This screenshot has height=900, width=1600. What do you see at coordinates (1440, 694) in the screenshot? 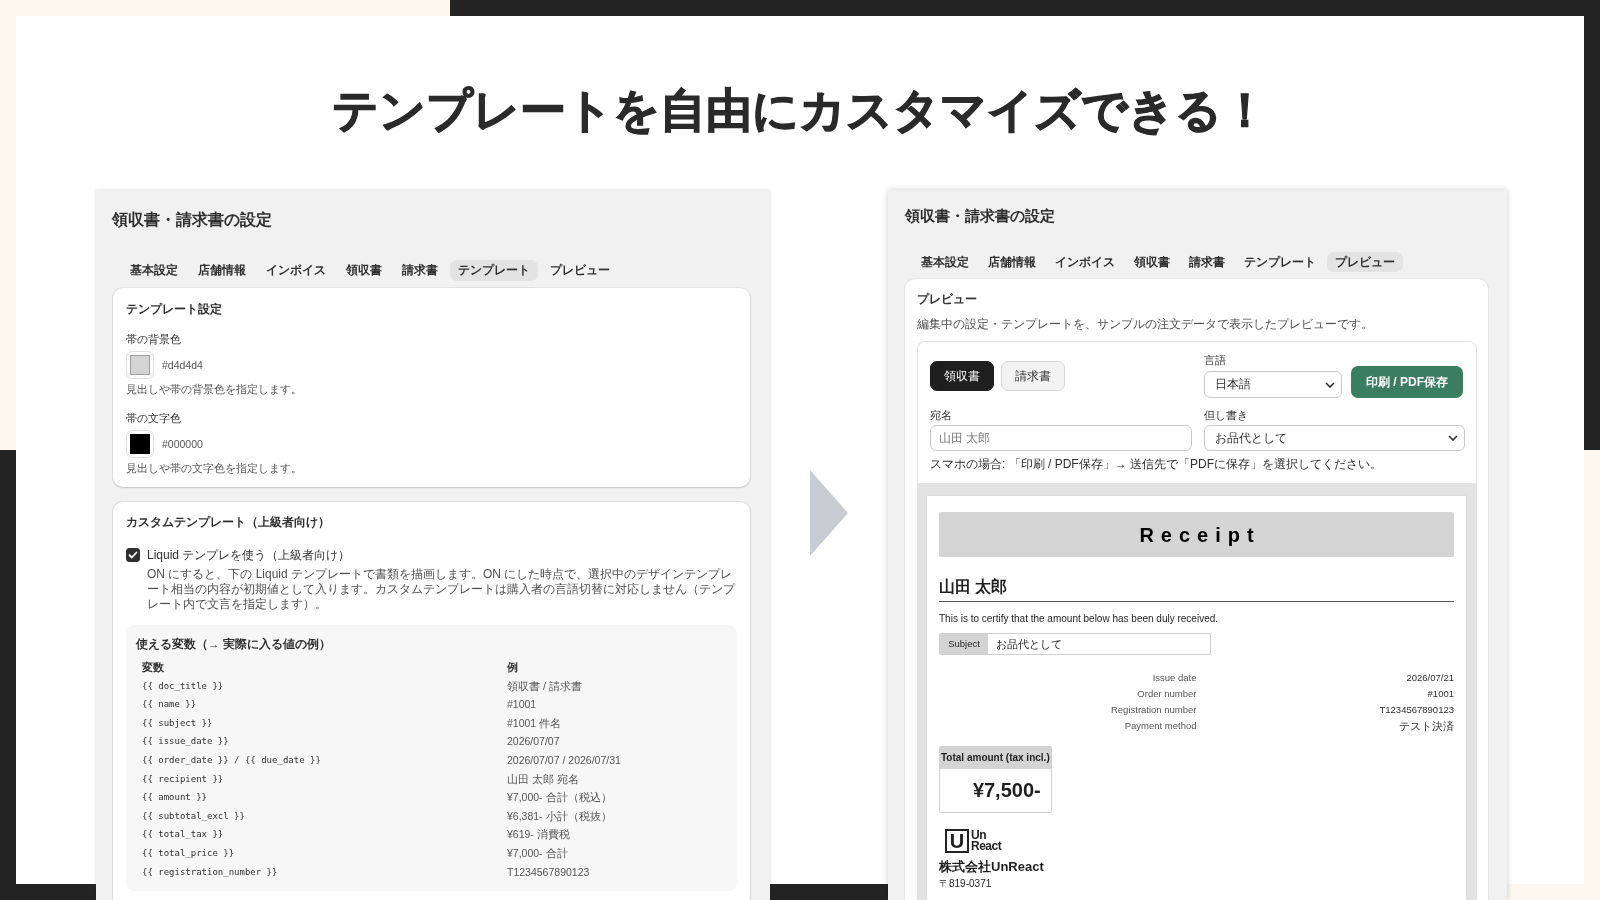
I see `detail-value: #1001` at bounding box center [1440, 694].